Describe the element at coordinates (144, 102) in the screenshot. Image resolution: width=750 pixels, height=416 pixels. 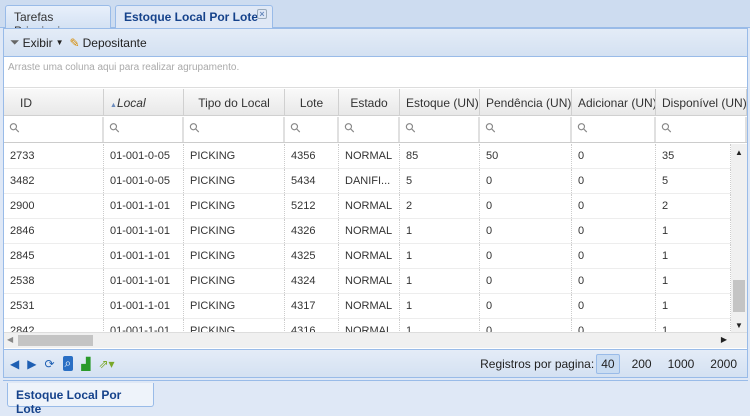
I see `column-header: ▲Local` at that location.